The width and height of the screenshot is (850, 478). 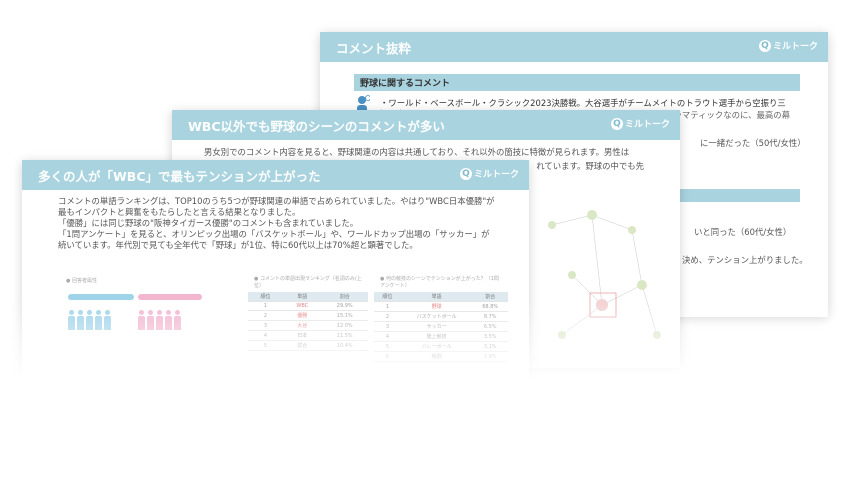 I want to click on slide-header: WBC以外でも野球のシーンのコメントが多い Q ミルトーク, so click(x=426, y=125).